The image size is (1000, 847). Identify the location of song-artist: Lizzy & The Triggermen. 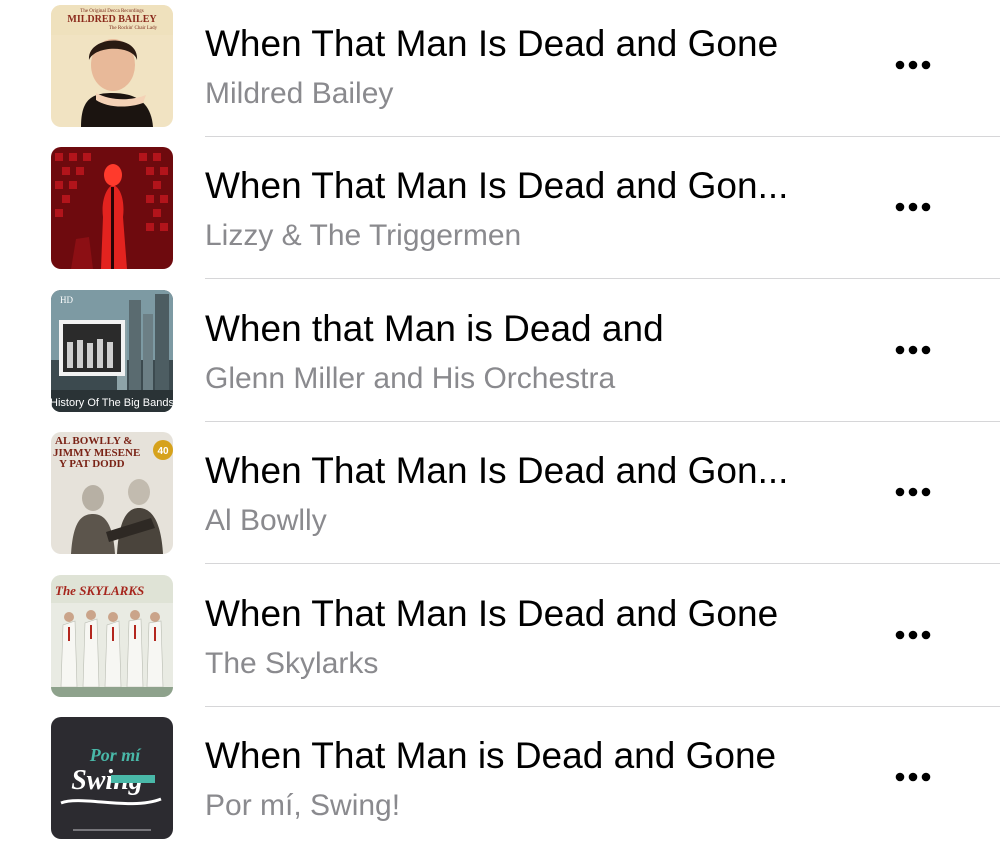
(363, 235).